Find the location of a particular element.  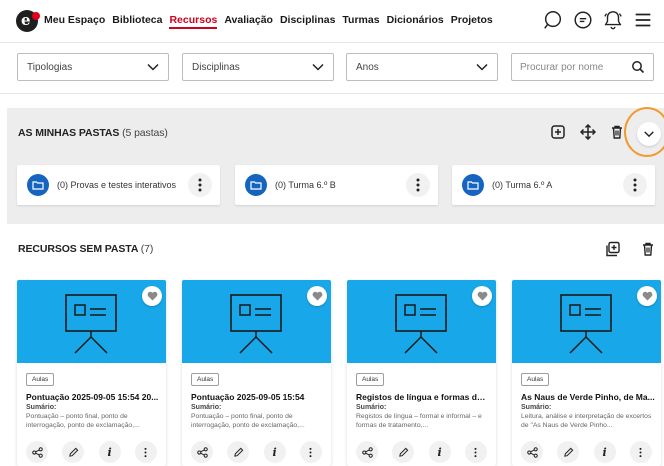

folder-card: (0) Turma 6.º A is located at coordinates (553, 185).